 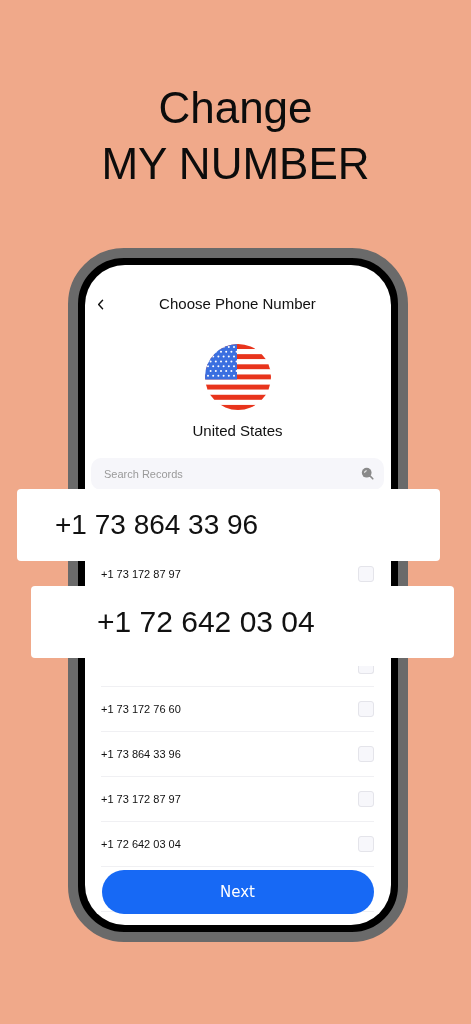 What do you see at coordinates (237, 474) in the screenshot?
I see `search-field: Search Records` at bounding box center [237, 474].